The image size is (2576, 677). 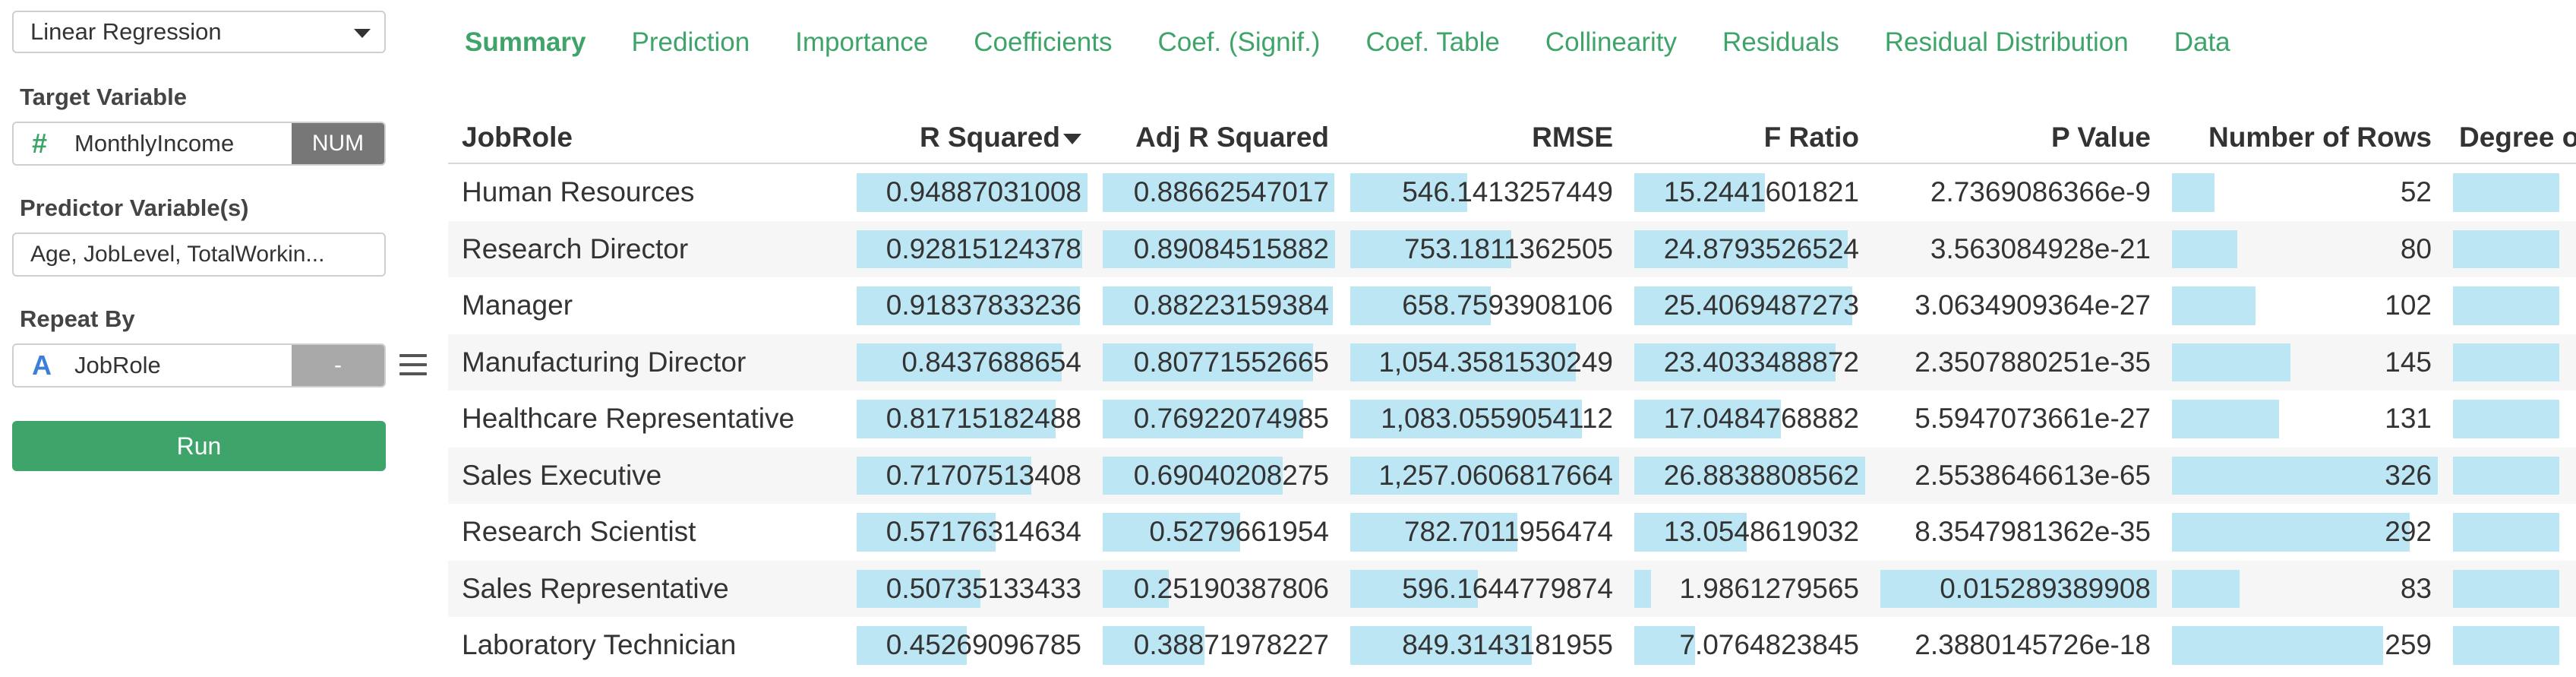 I want to click on tab-residuals: Residuals, so click(x=1781, y=42).